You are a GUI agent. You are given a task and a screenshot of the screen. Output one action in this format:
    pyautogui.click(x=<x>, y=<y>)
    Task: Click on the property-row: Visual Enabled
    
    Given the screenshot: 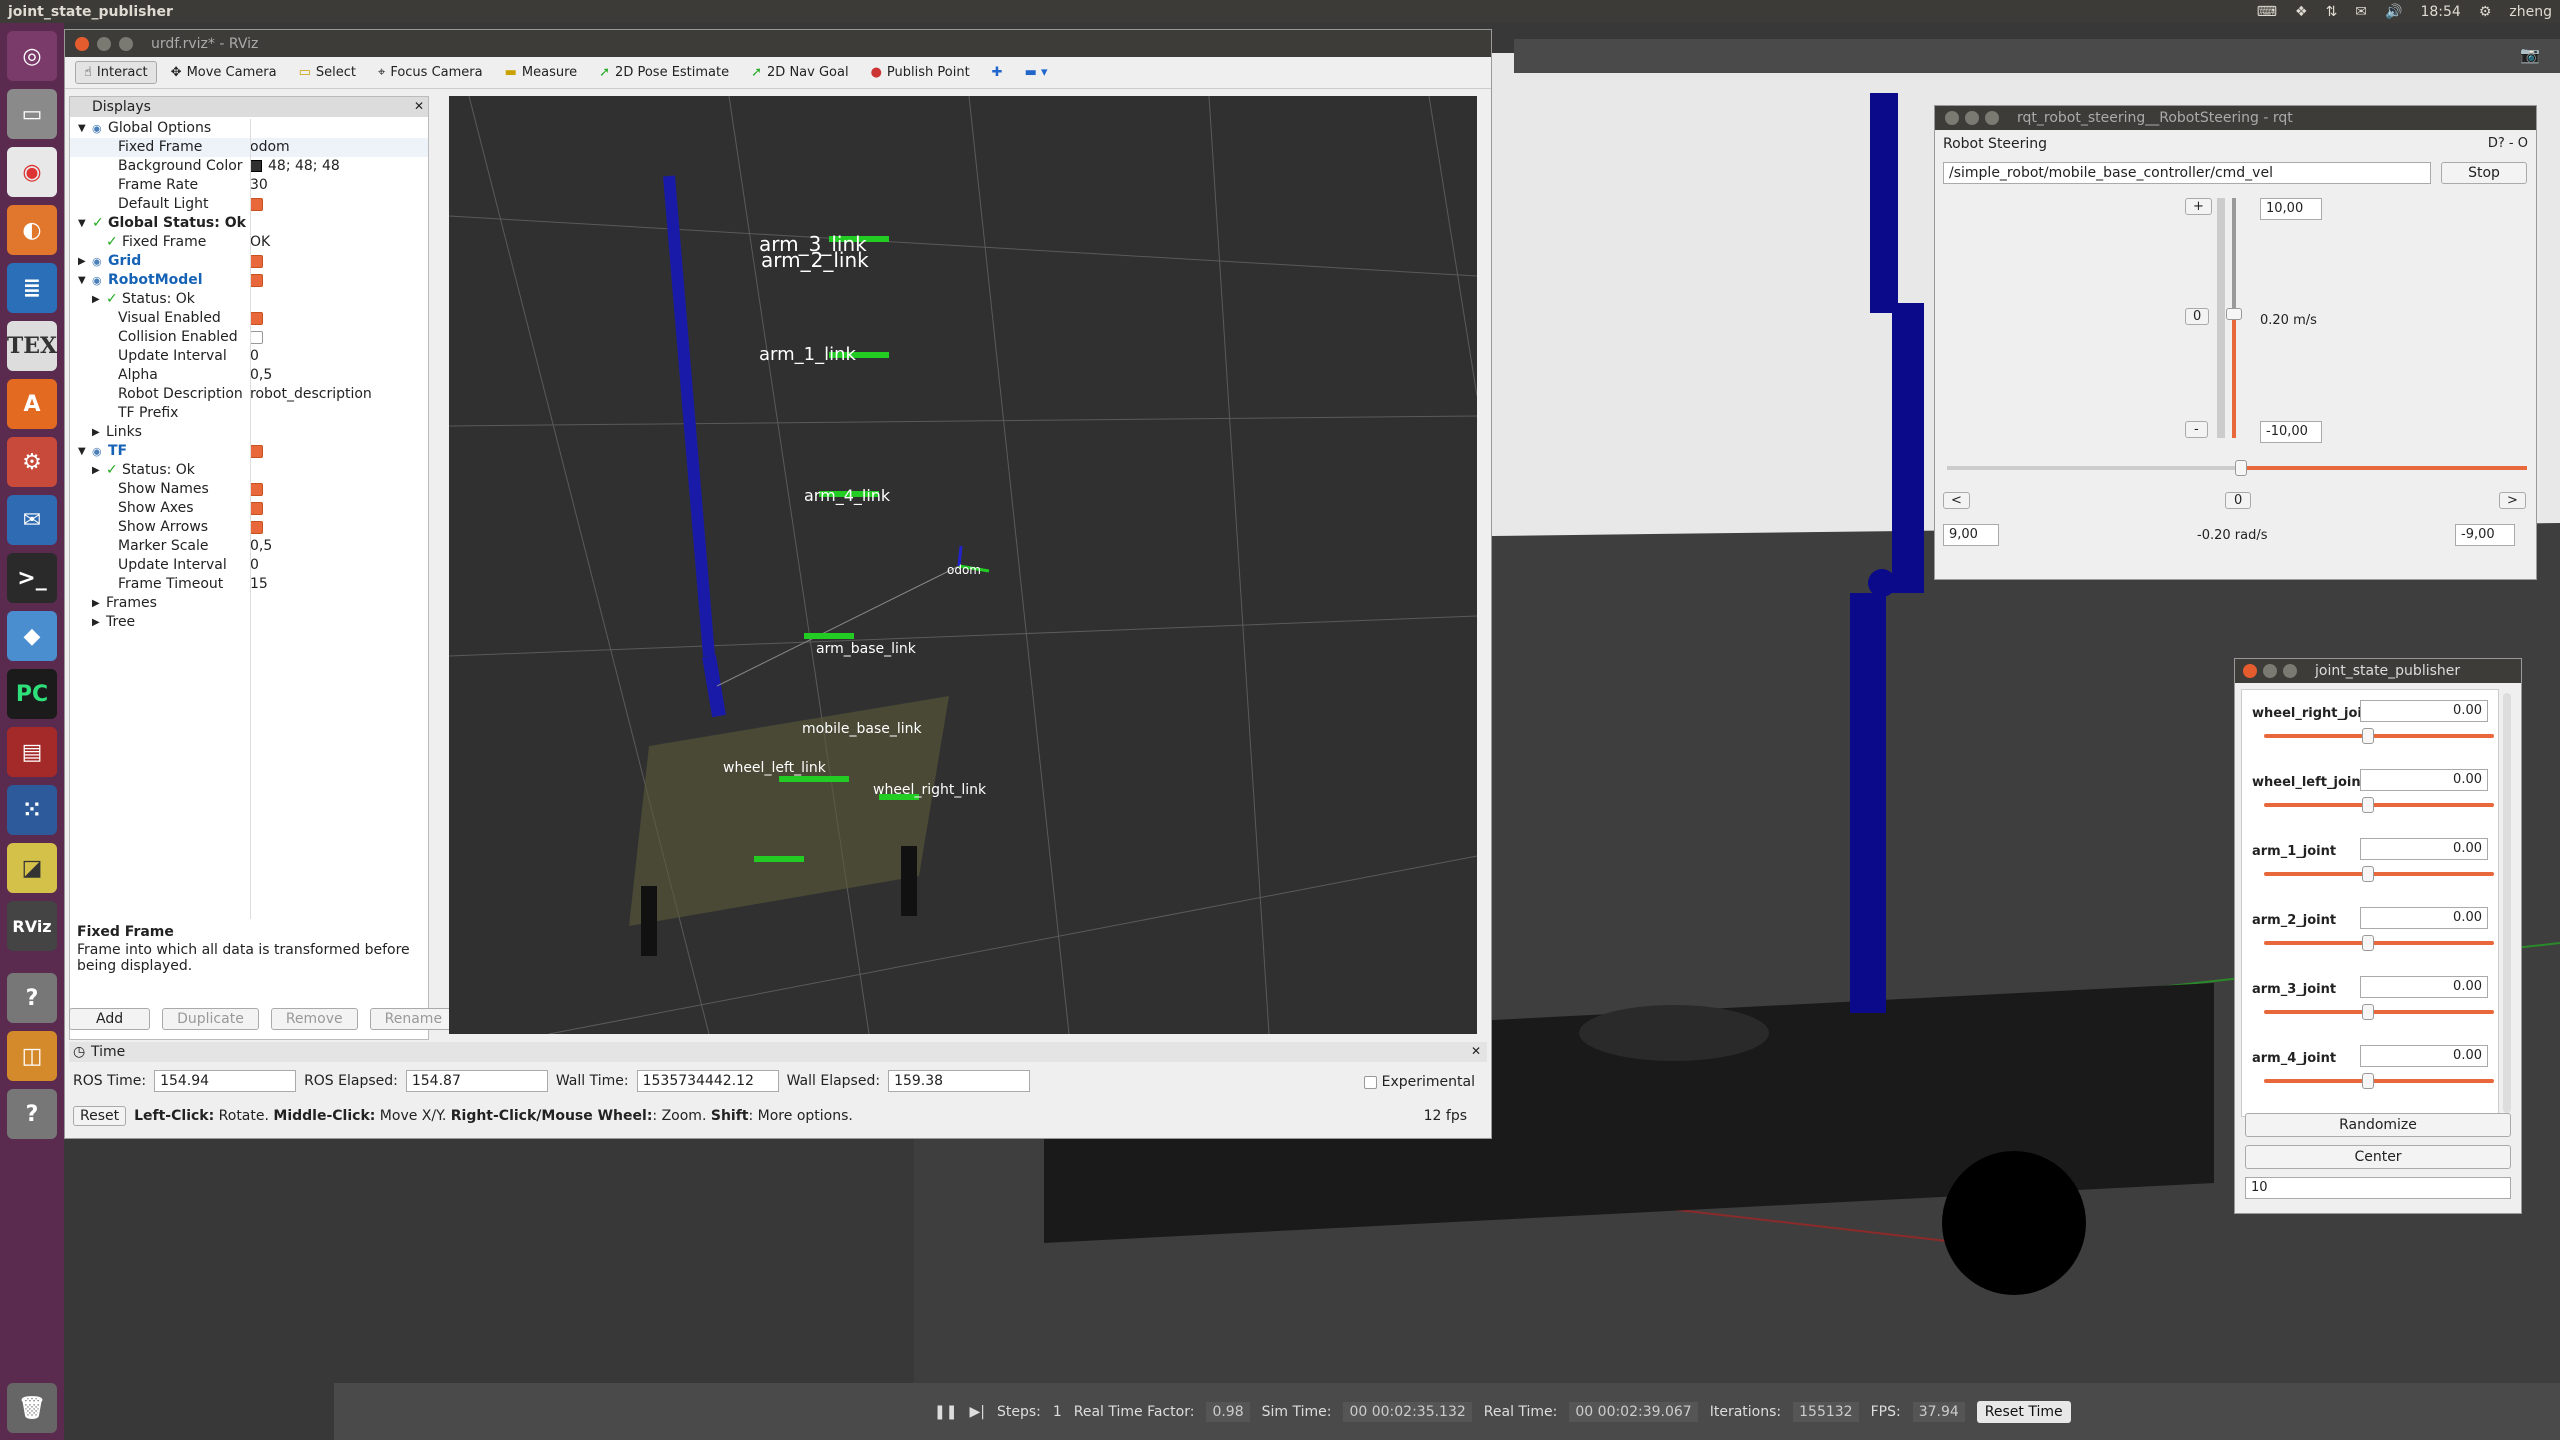 What is the action you would take?
    pyautogui.click(x=249, y=318)
    